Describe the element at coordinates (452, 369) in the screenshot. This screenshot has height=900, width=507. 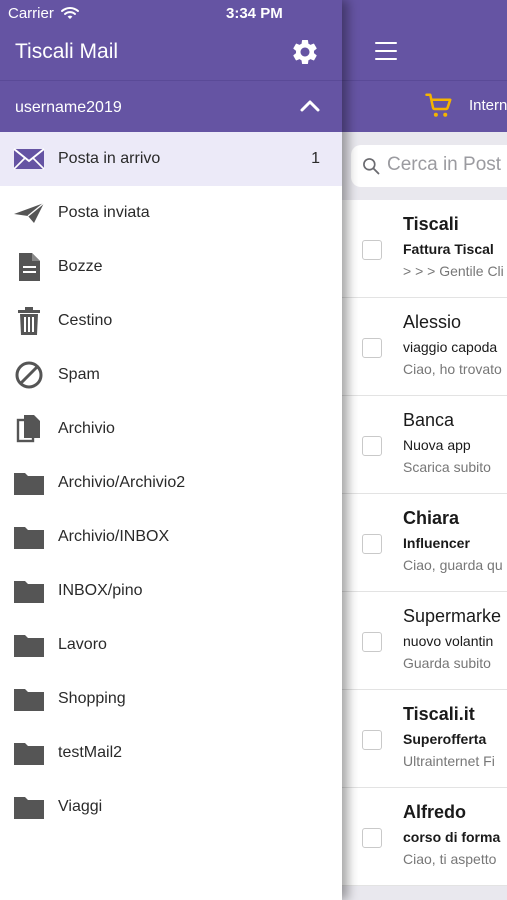
I see `message-preview: Ciao, ho trovato` at that location.